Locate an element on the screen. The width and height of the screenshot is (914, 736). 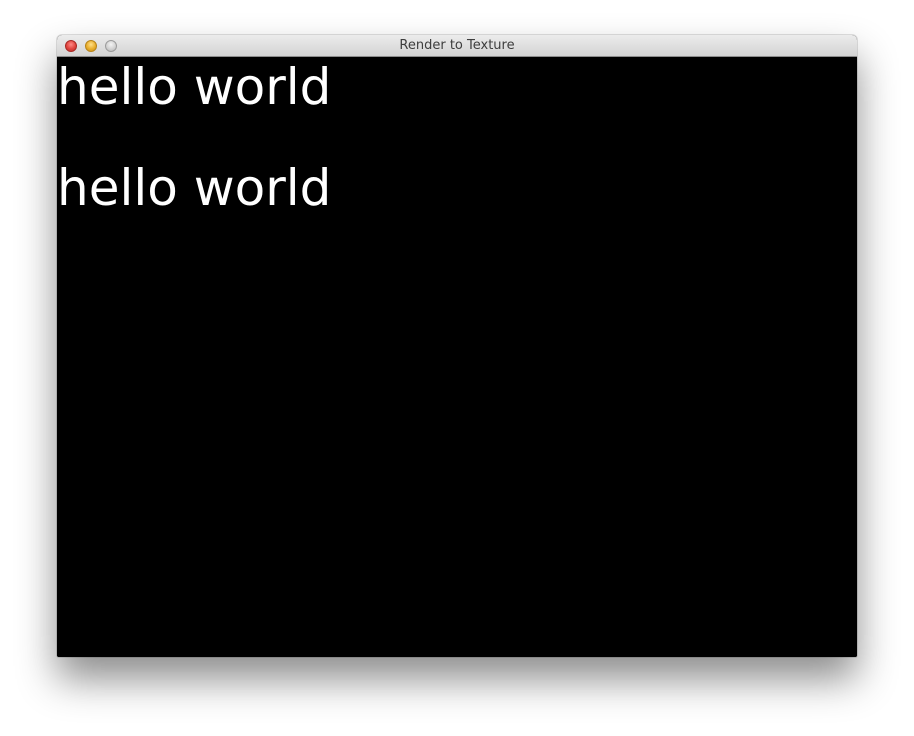
hello-text-texture: hello world is located at coordinates (194, 188).